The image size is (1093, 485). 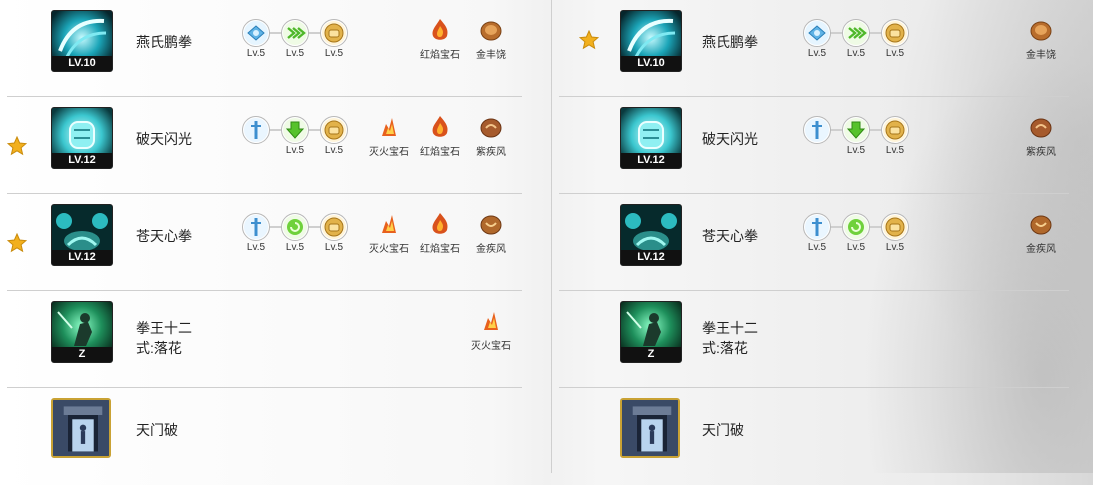 I want to click on green-down-rune-icon, so click(x=295, y=130).